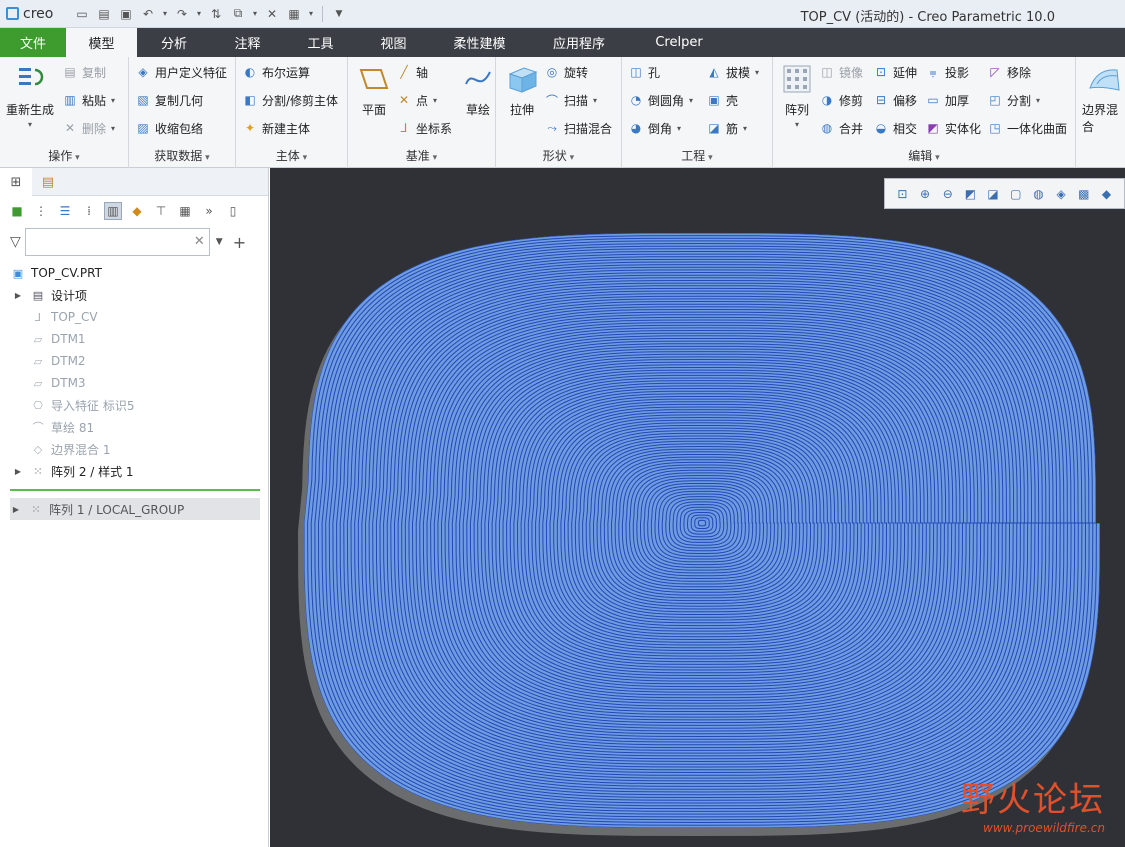 Image resolution: width=1125 pixels, height=847 pixels. I want to click on regenerate-quick-icon: ⇅, so click(216, 14).